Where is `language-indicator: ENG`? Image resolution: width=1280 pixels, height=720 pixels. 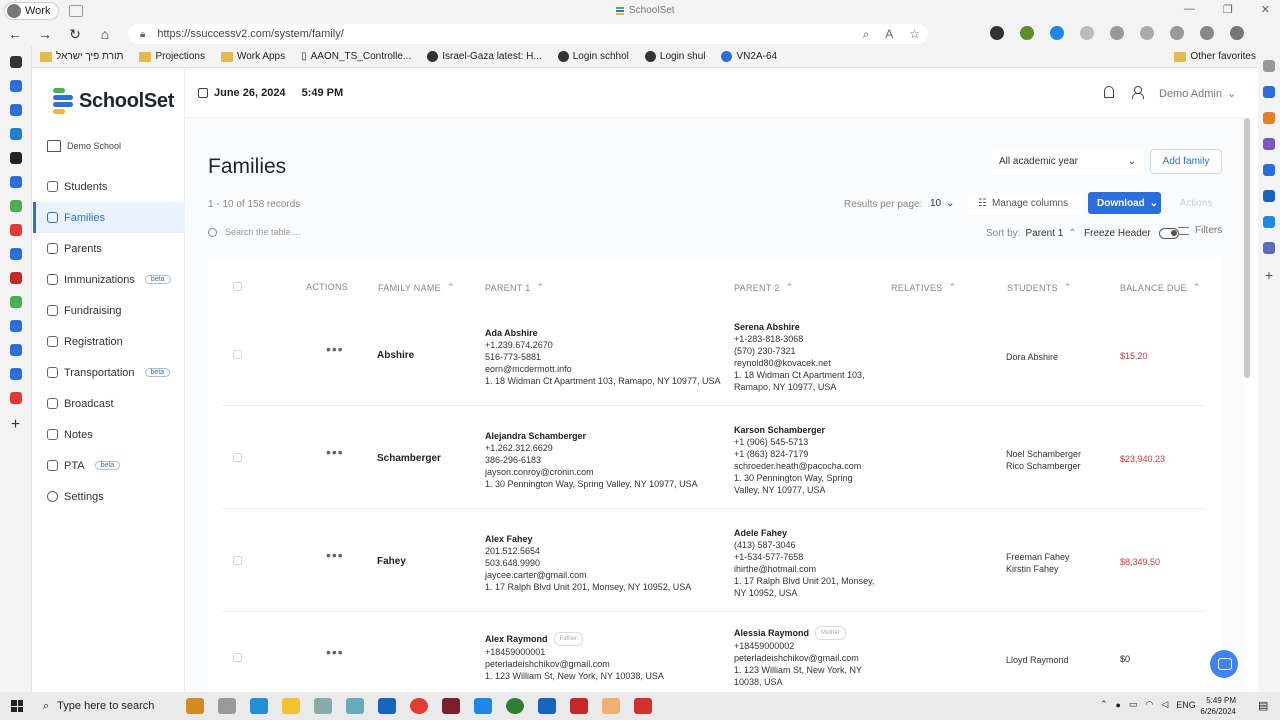
language-indicator: ENG is located at coordinates (1186, 705).